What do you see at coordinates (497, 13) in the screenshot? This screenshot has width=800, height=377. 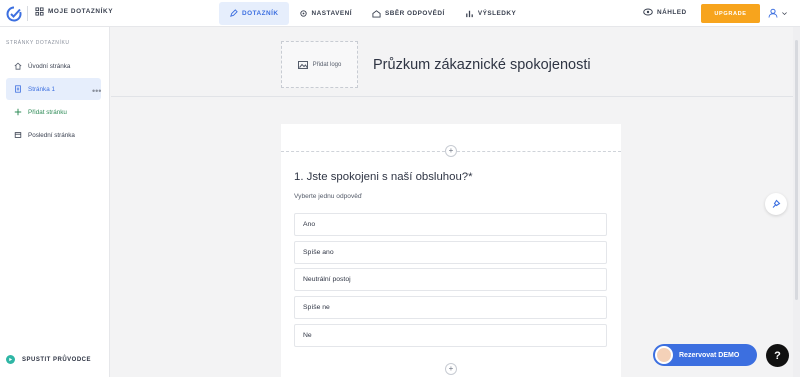 I see `tab-results-label: VÝSLEDKY` at bounding box center [497, 13].